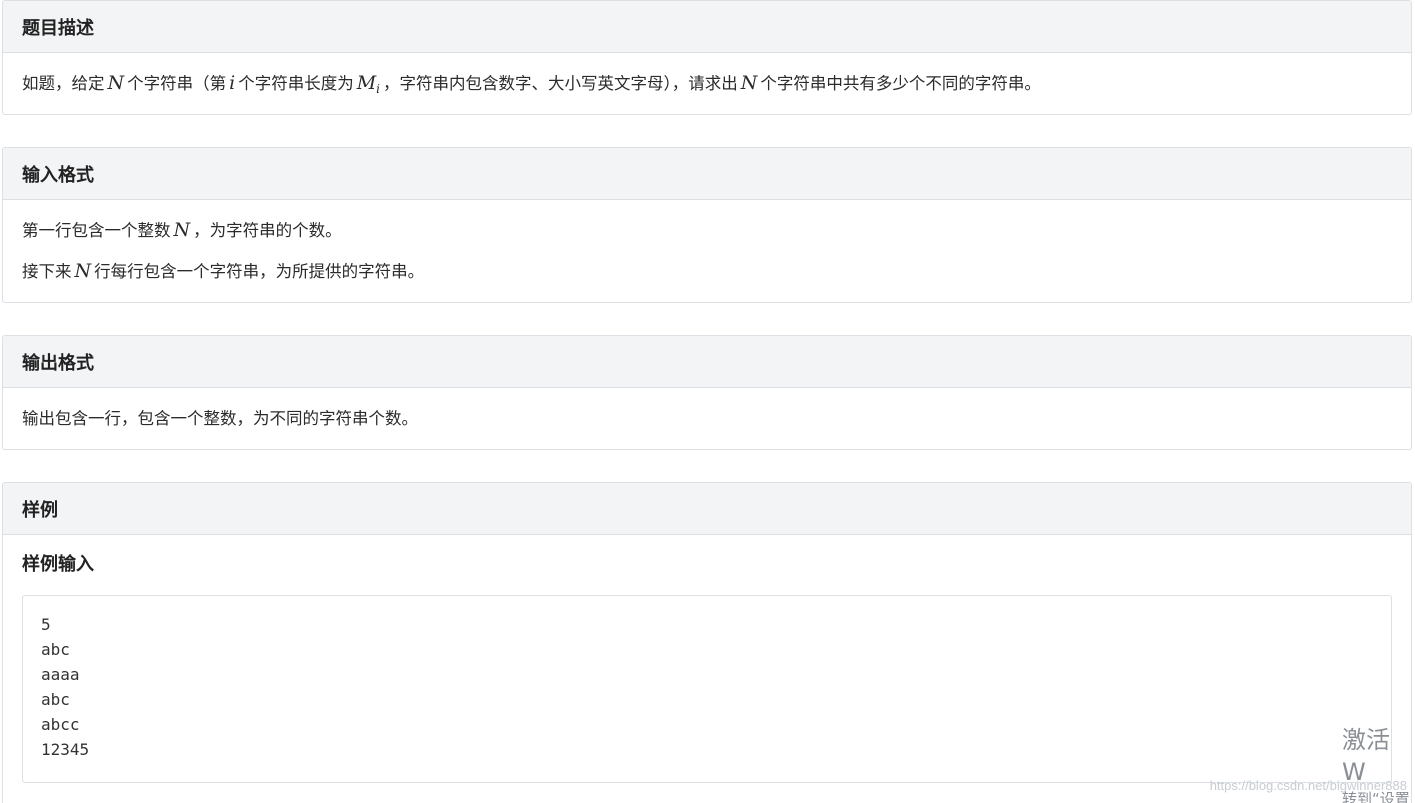 The height and width of the screenshot is (803, 1415). Describe the element at coordinates (259, 271) in the screenshot. I see `input-format-text-part: 行每行包含一个字符串，为所提供的字符串。` at that location.